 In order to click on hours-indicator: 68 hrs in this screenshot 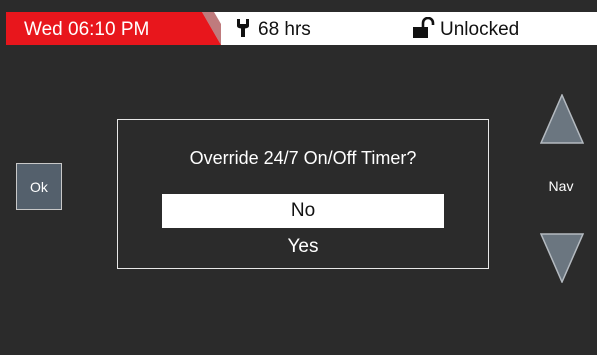, I will do `click(273, 30)`.